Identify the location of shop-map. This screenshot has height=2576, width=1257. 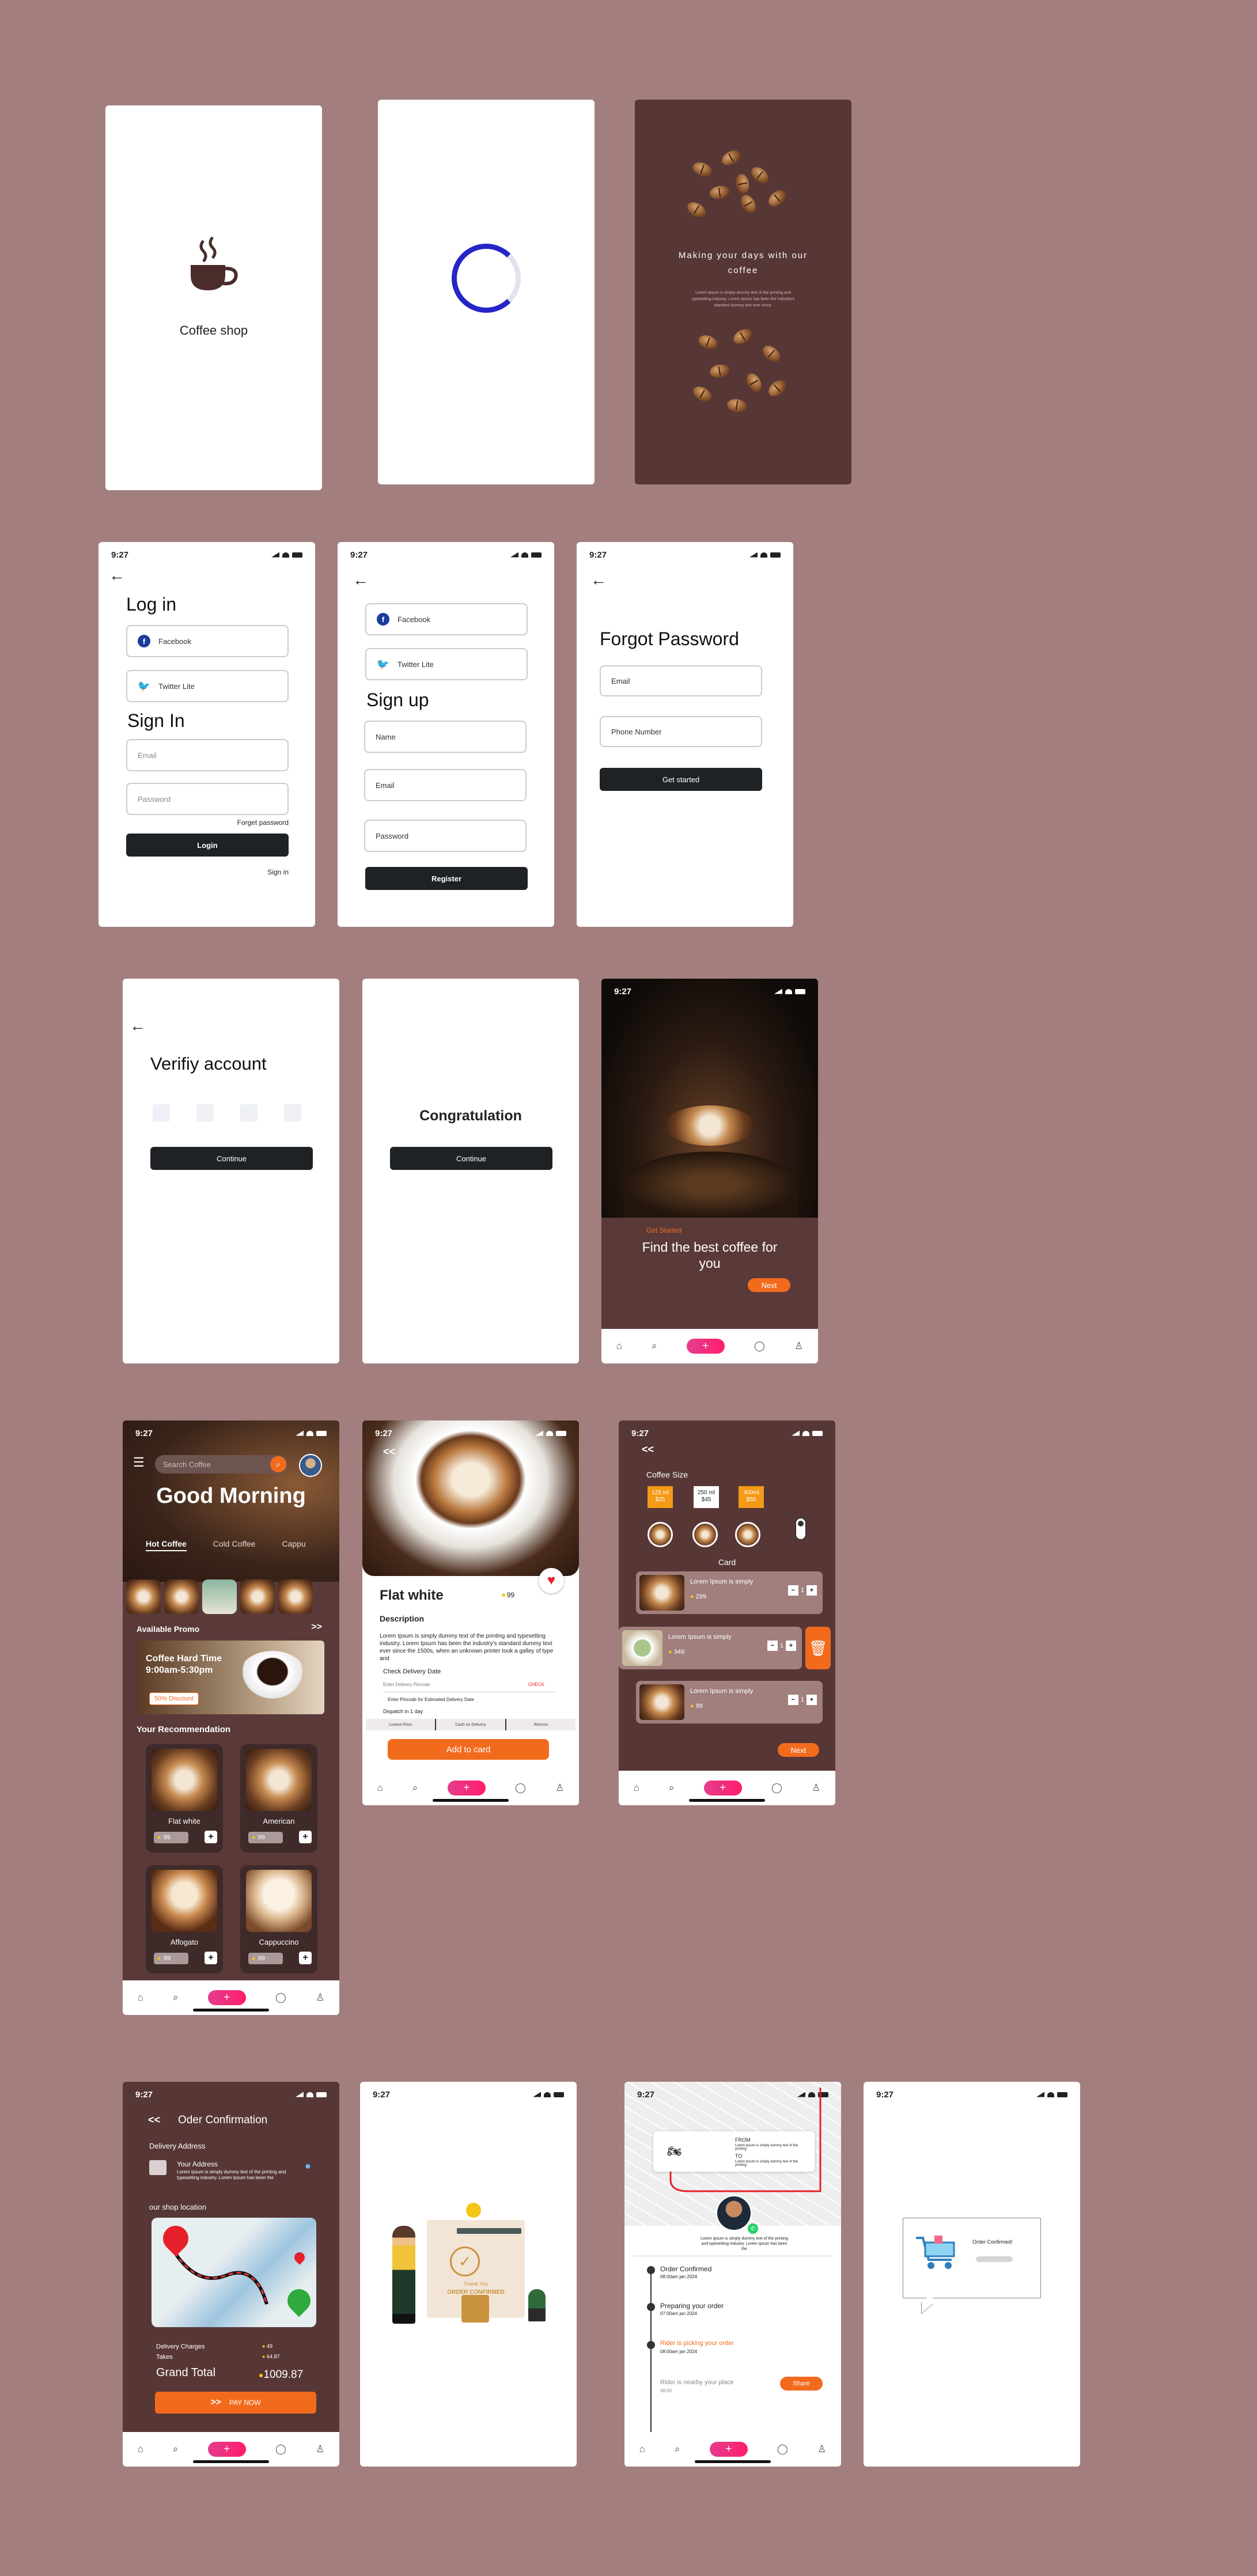
(234, 2272).